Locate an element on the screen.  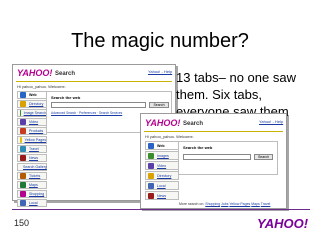
slide-title: The magic number? is located at coordinates (160, 41).